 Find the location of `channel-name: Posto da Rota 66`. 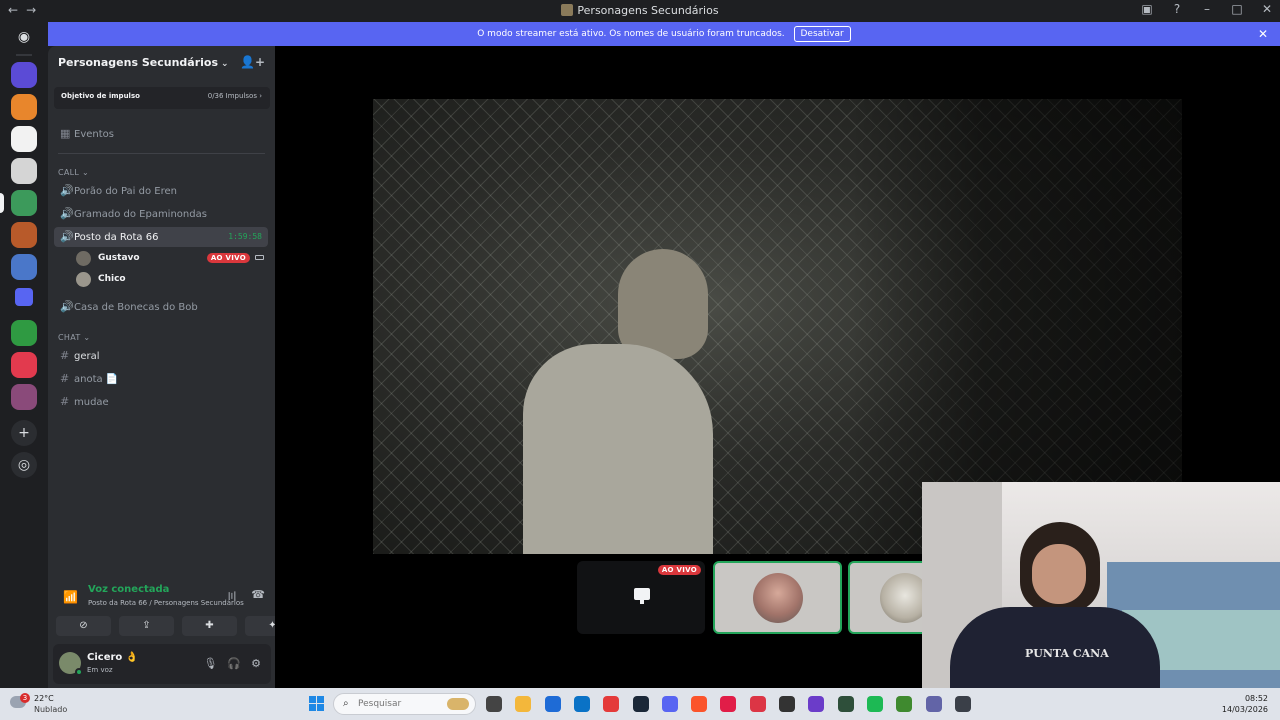

channel-name: Posto da Rota 66 is located at coordinates (116, 237).